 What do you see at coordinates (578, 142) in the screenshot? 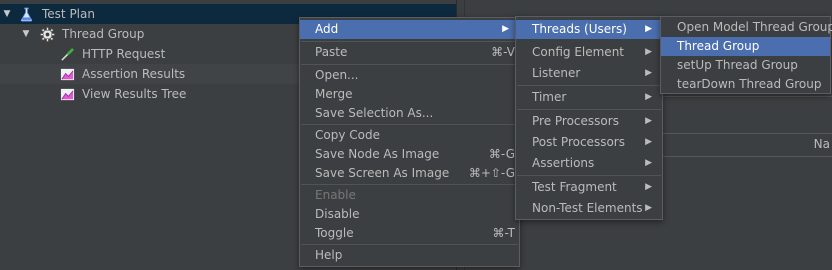
I see `menu-item-label: Post Processors` at bounding box center [578, 142].